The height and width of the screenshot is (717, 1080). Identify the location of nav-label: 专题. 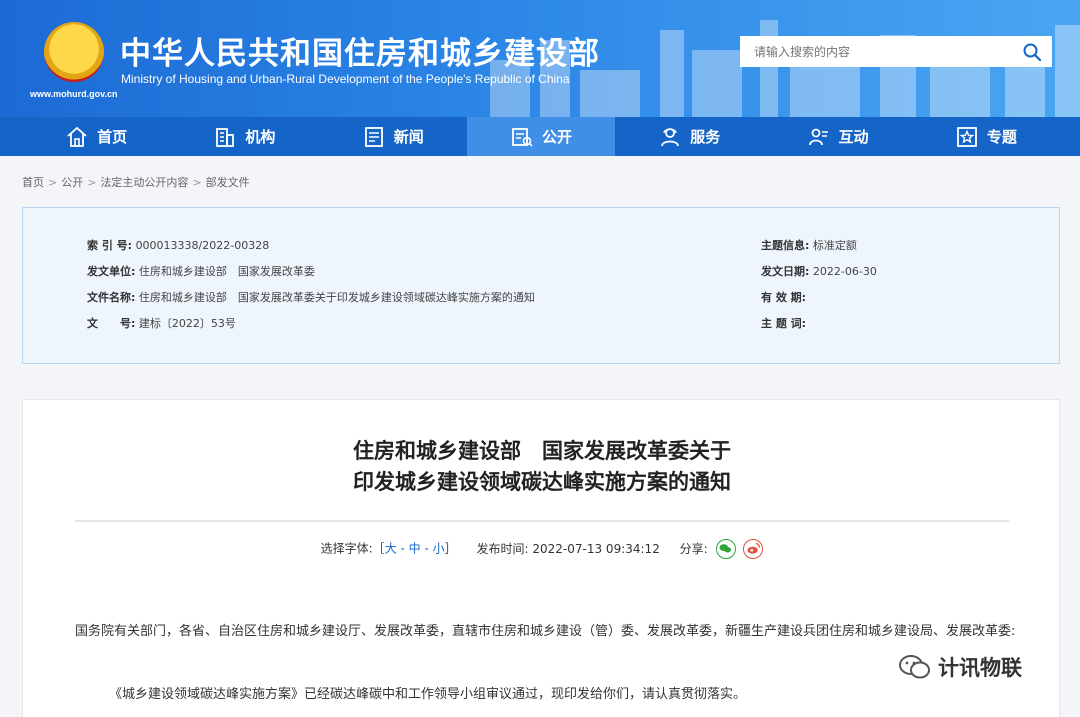
(1001, 137).